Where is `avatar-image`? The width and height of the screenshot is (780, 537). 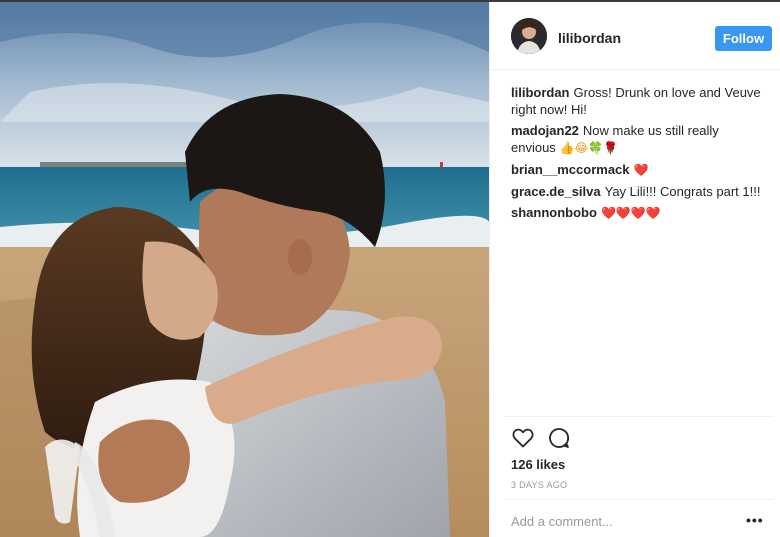 avatar-image is located at coordinates (529, 36).